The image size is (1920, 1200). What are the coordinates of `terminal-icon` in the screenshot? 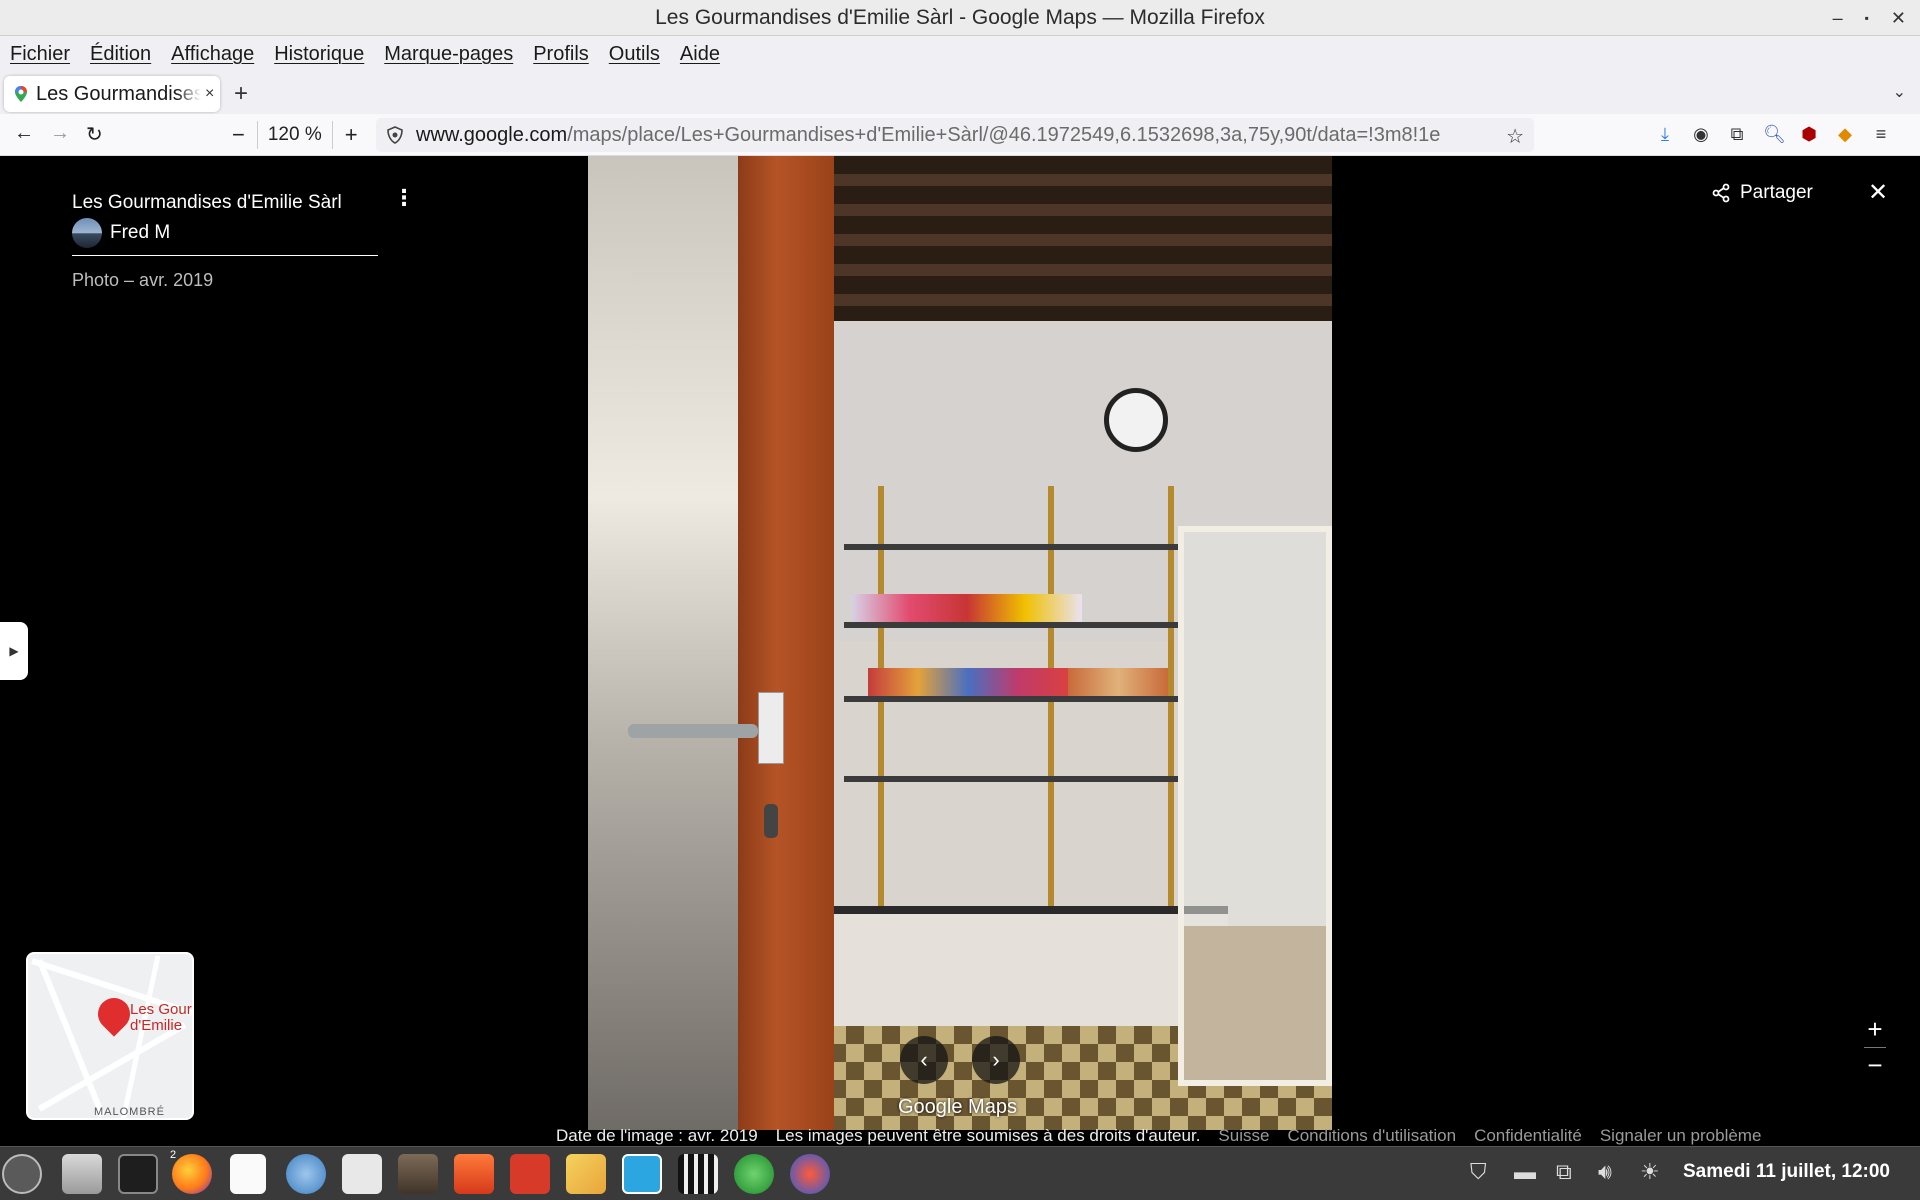 It's located at (138, 1174).